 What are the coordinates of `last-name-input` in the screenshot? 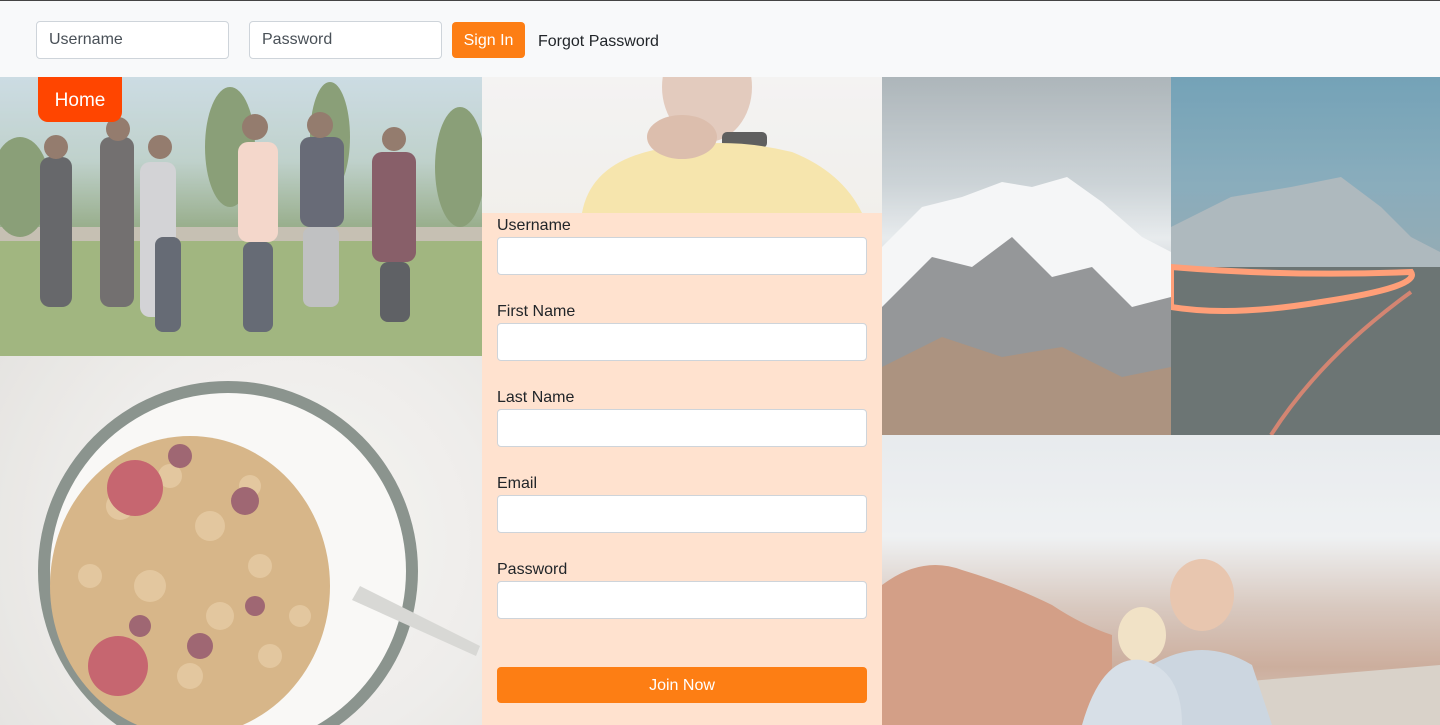 It's located at (682, 428).